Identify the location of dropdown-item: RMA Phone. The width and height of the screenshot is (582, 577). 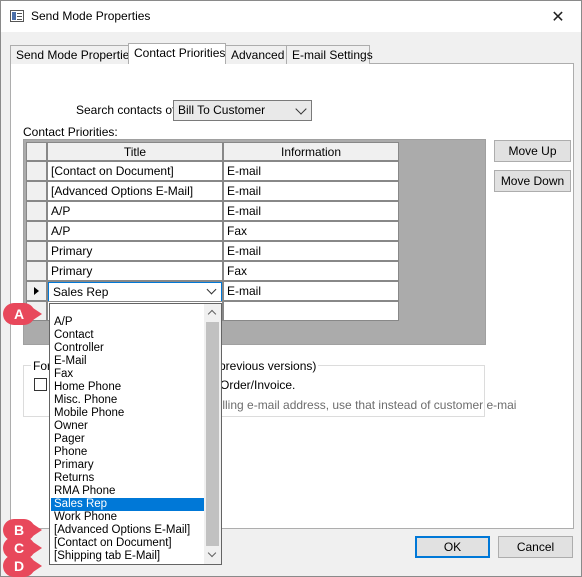
(128, 491).